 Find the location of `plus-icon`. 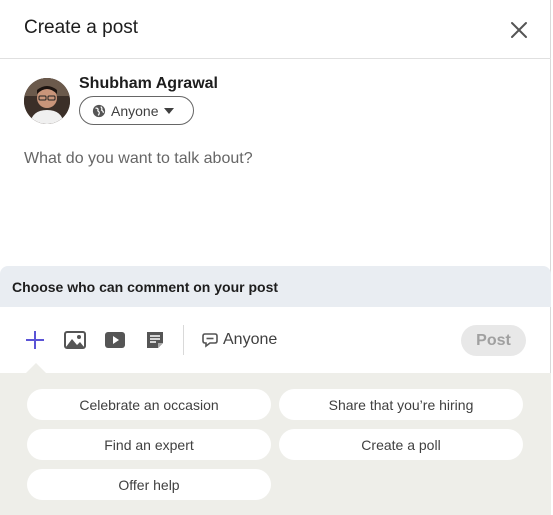

plus-icon is located at coordinates (35, 340).